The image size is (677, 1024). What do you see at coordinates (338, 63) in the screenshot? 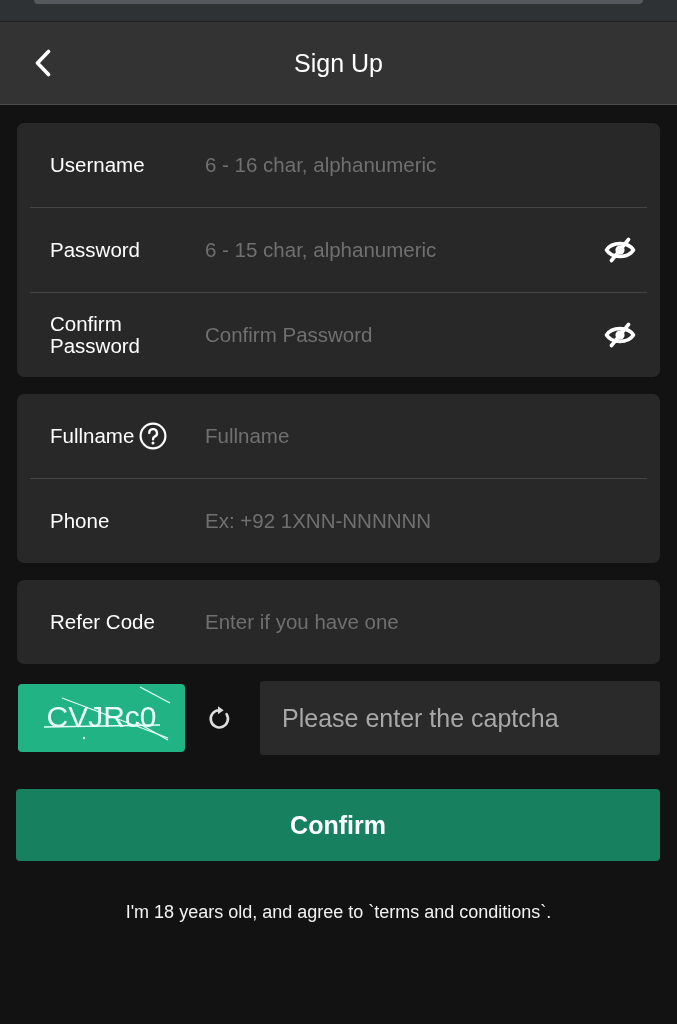
I see `page-title: Sign Up` at bounding box center [338, 63].